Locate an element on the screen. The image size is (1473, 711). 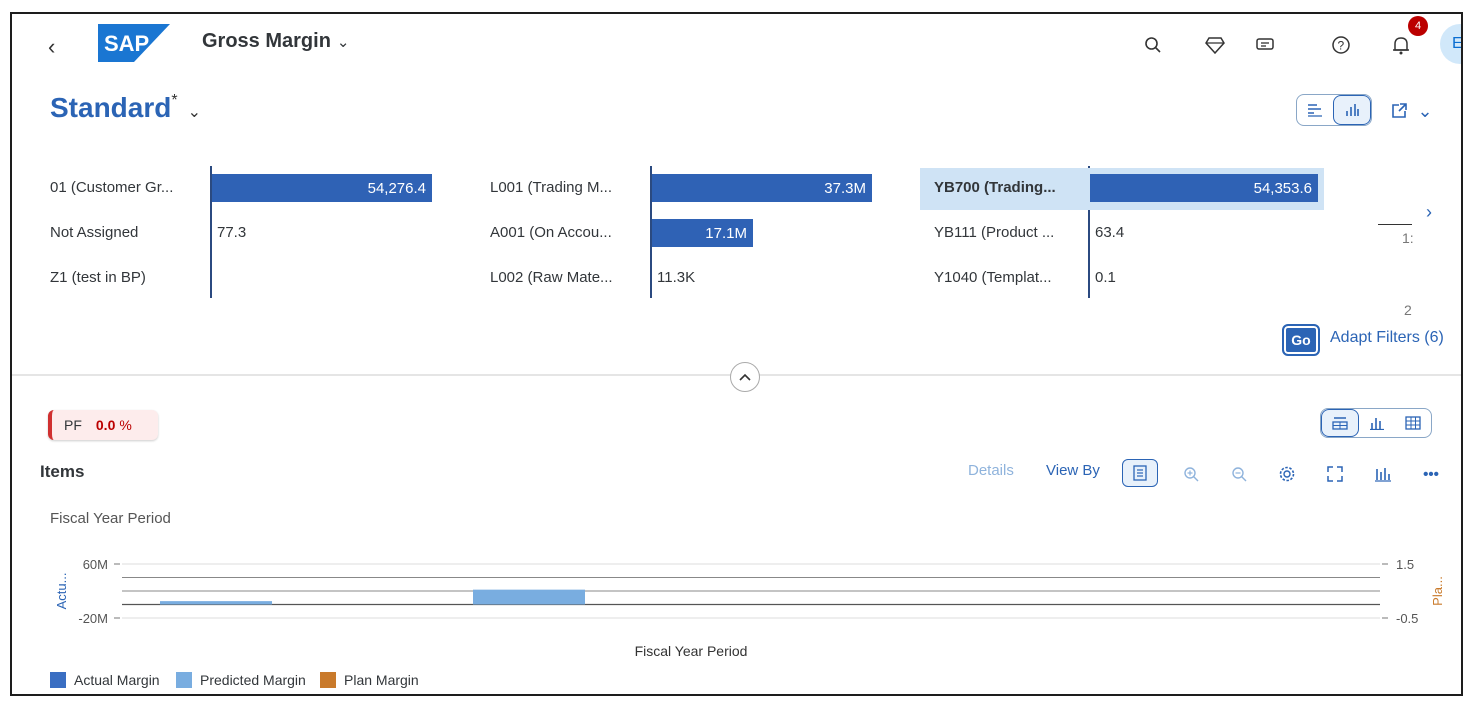
legend-item: Plan Margin is located at coordinates (369, 680).